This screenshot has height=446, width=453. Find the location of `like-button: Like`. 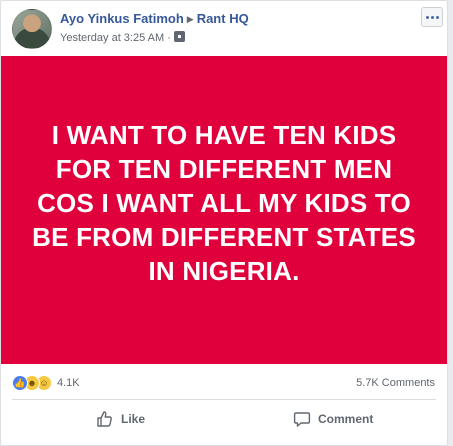

like-button: Like is located at coordinates (120, 419).